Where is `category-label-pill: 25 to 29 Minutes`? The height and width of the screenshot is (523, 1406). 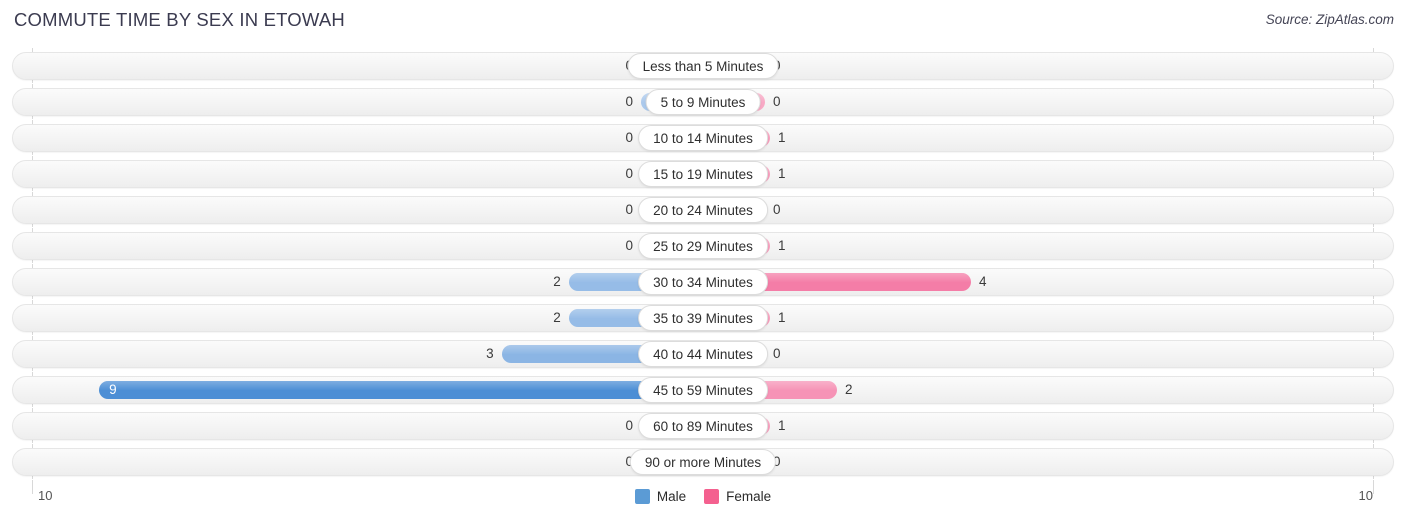 category-label-pill: 25 to 29 Minutes is located at coordinates (703, 246).